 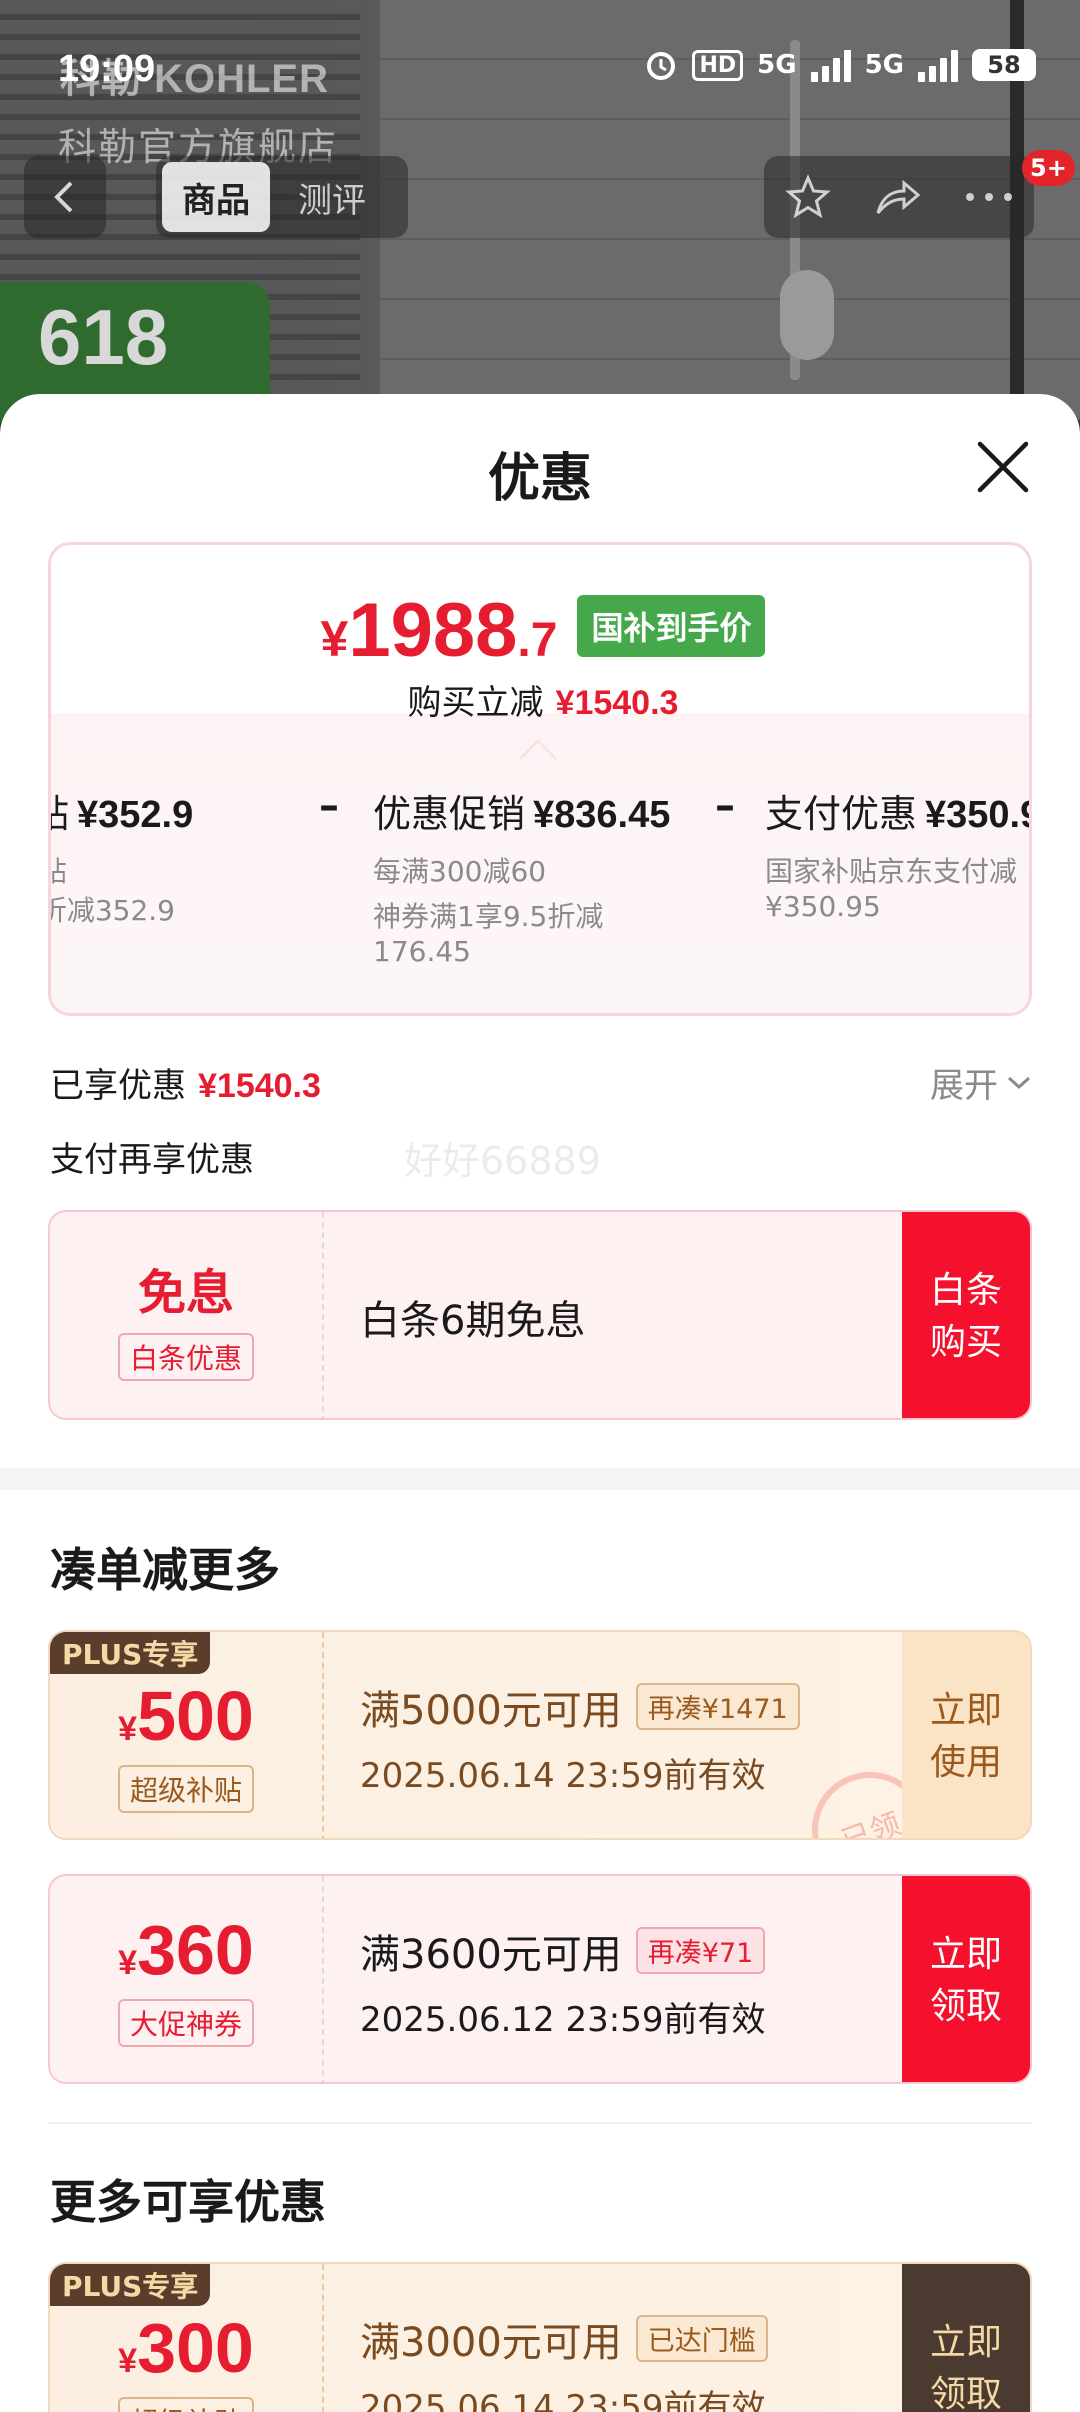 I want to click on enjoyed-label: 已享优惠, so click(x=118, y=1086).